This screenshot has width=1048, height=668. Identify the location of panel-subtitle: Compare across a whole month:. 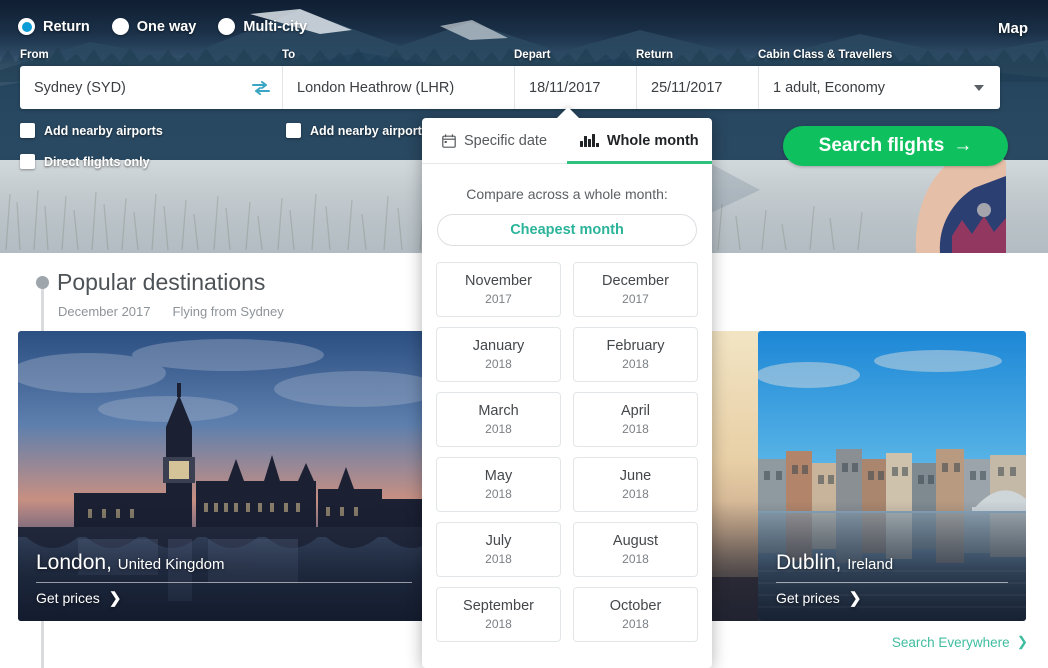
(567, 194).